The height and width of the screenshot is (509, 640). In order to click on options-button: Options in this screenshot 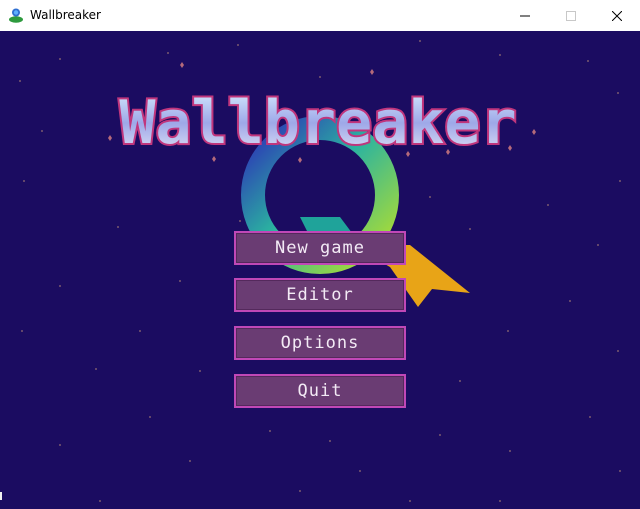, I will do `click(320, 343)`.